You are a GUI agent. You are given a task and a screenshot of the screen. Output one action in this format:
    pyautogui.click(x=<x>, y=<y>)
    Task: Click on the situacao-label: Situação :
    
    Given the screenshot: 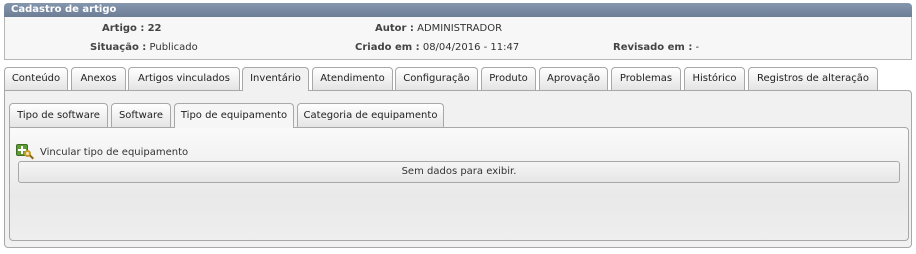 What is the action you would take?
    pyautogui.click(x=118, y=47)
    